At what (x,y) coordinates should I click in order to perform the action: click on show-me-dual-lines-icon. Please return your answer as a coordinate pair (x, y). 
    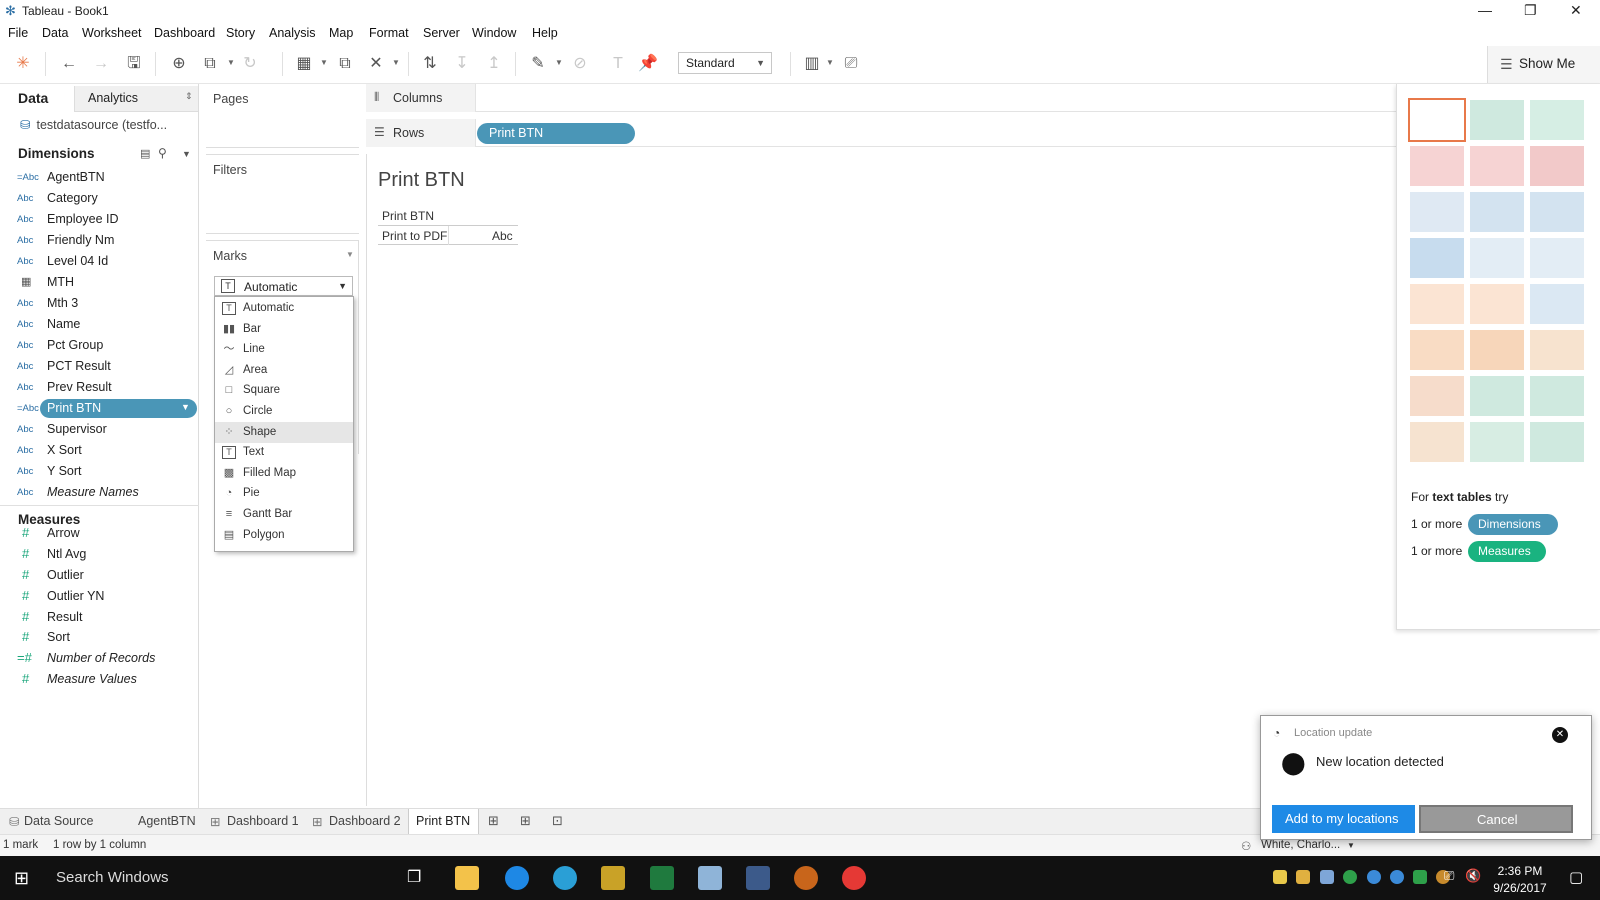
    Looking at the image, I should click on (1557, 304).